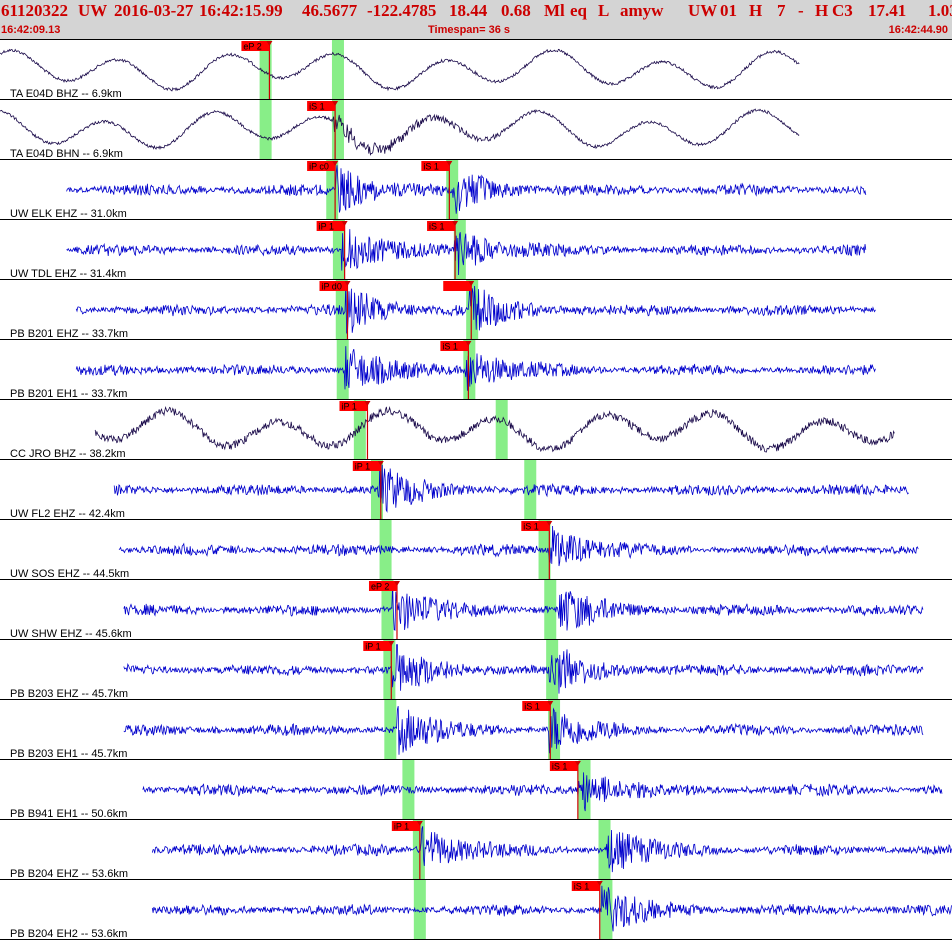 Image resolution: width=952 pixels, height=940 pixels. I want to click on event-field: 46.5677, so click(330, 10).